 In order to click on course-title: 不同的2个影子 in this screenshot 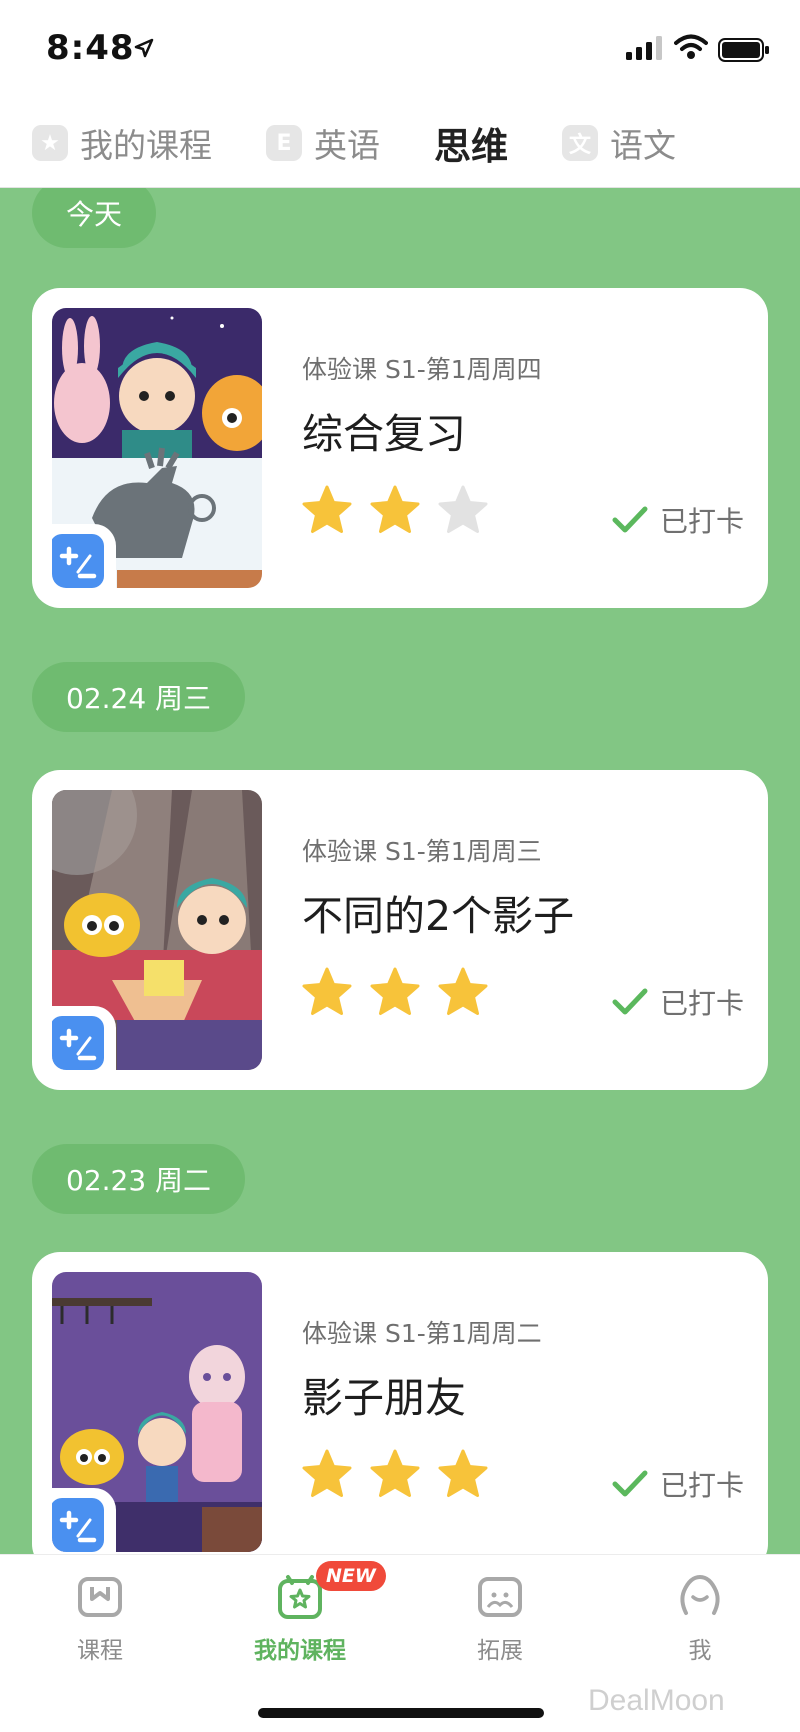, I will do `click(438, 916)`.